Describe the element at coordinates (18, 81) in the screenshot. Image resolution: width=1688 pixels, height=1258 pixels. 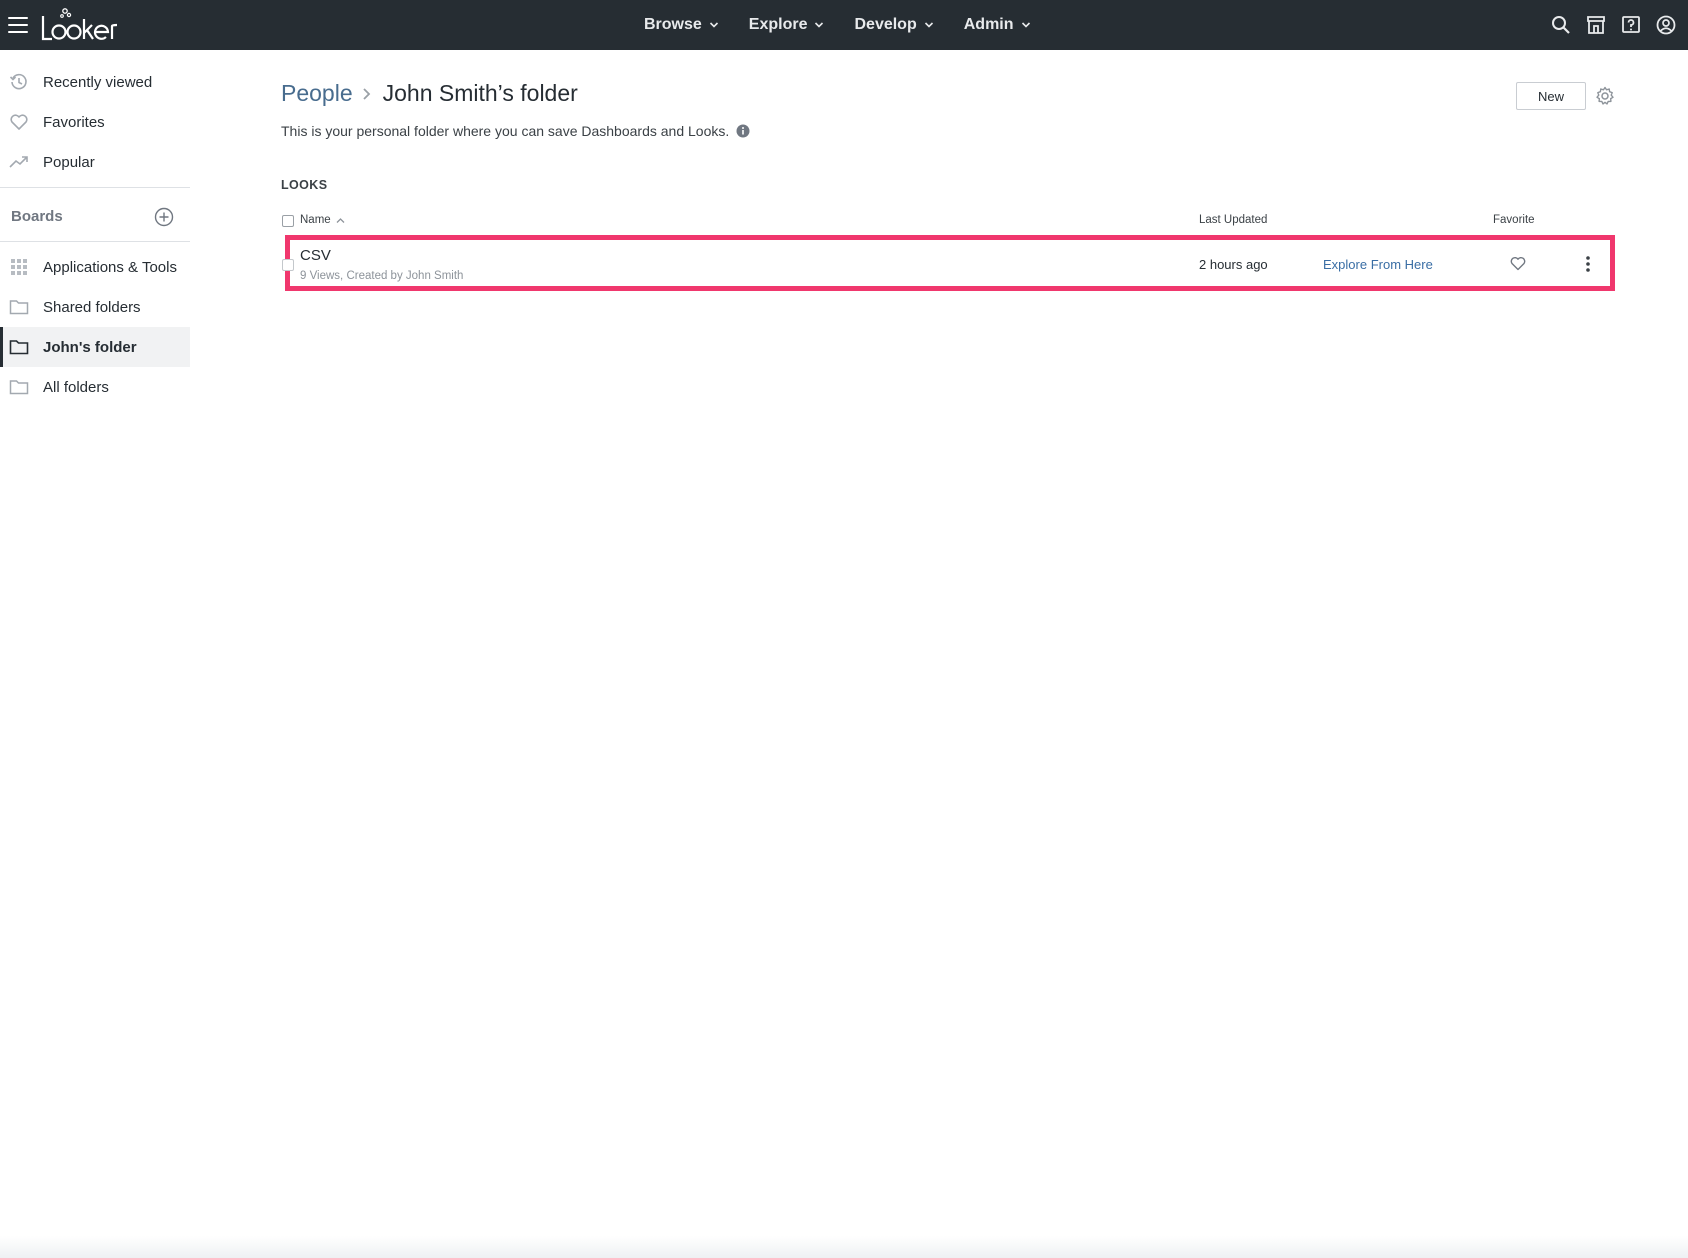
I see `history-icon` at that location.